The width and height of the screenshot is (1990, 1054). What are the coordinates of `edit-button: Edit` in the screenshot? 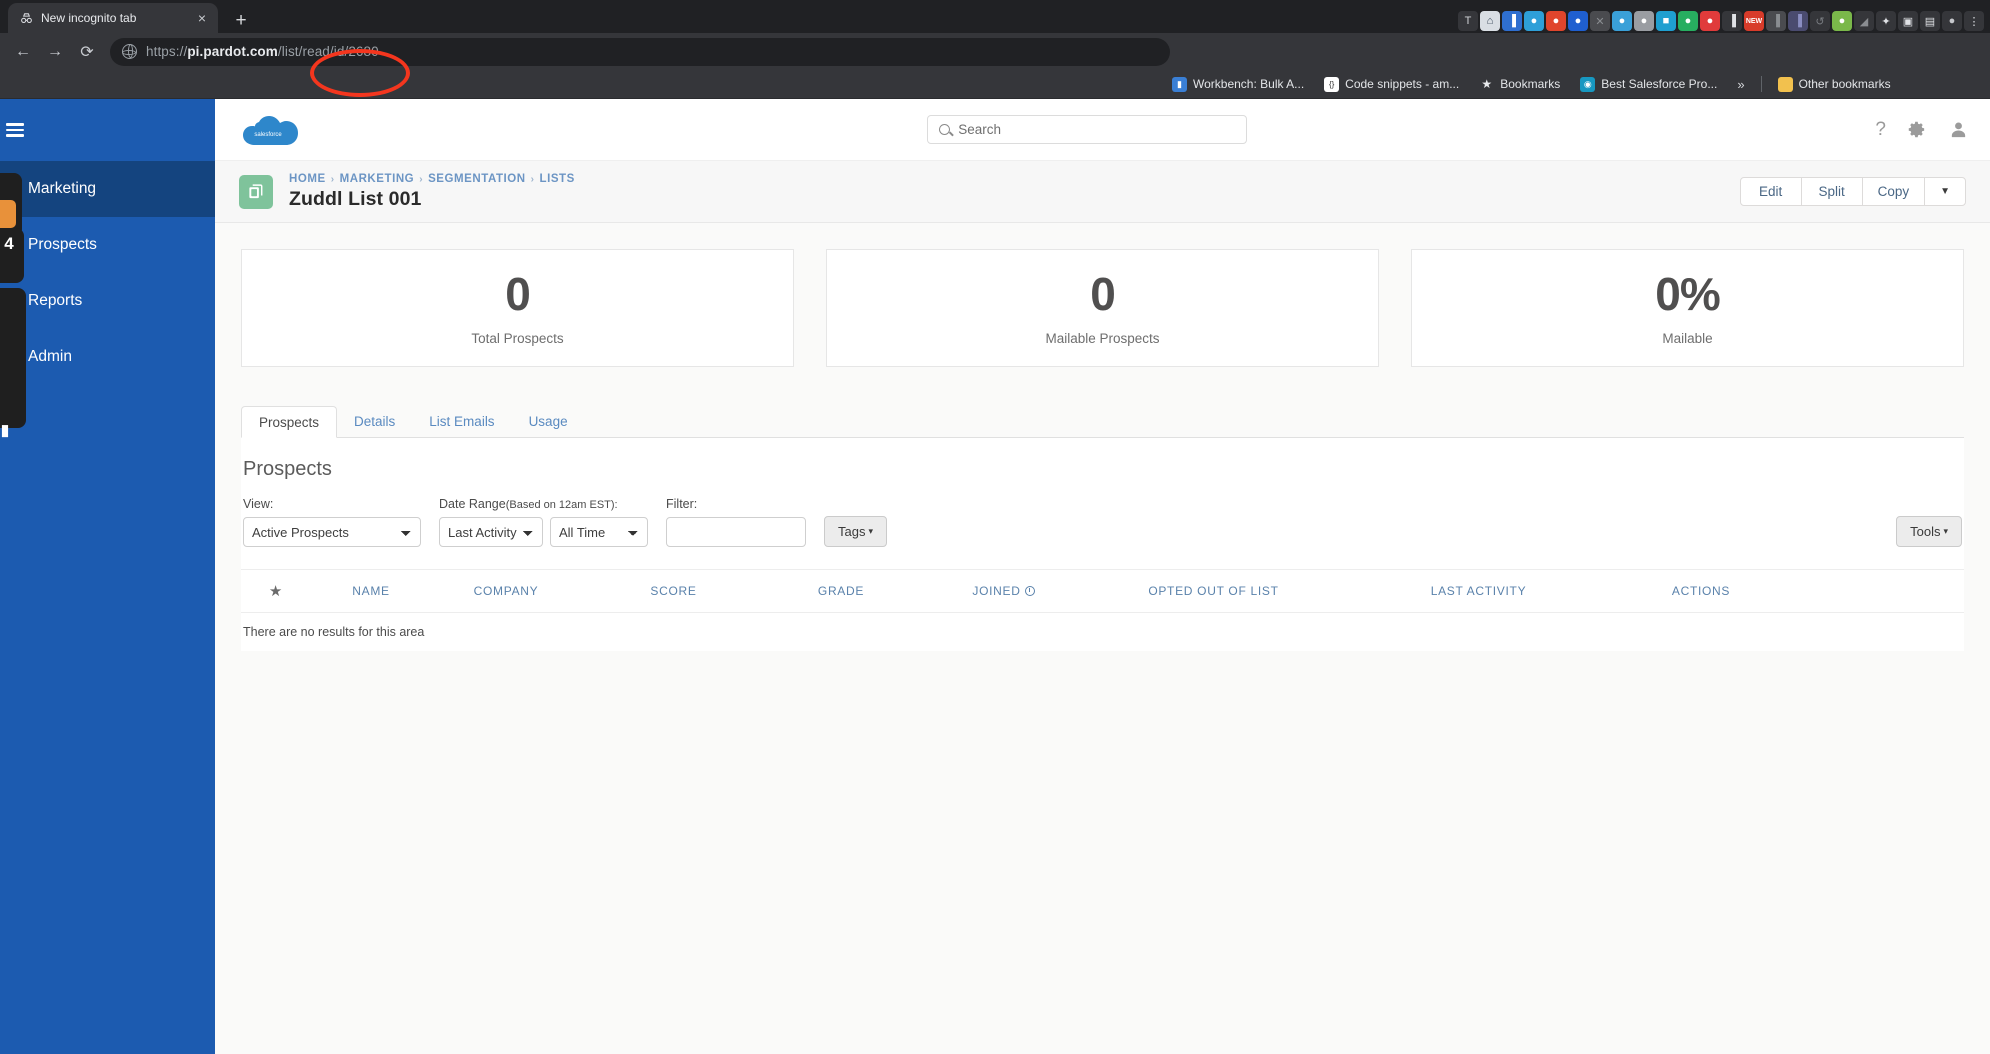 It's located at (1770, 191).